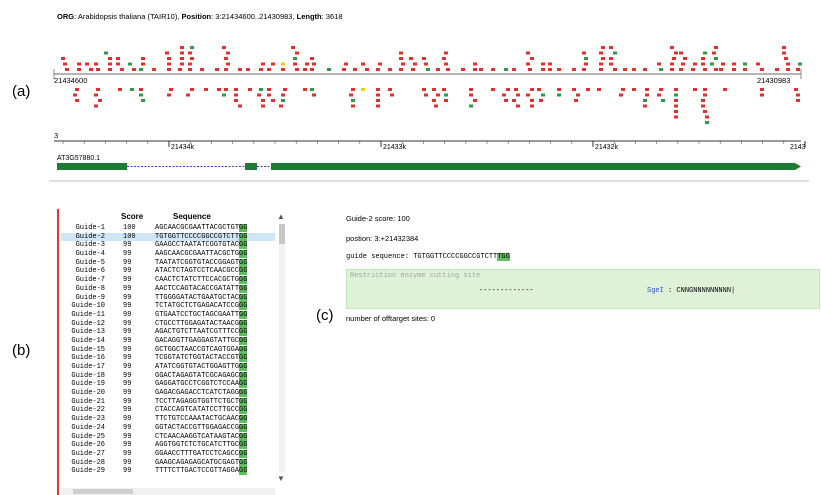 The image size is (821, 495). Describe the element at coordinates (168, 384) in the screenshot. I see `guide-table-row: Guide-19 99 GAGGATGCCTCGGTCTCCAAGG` at that location.